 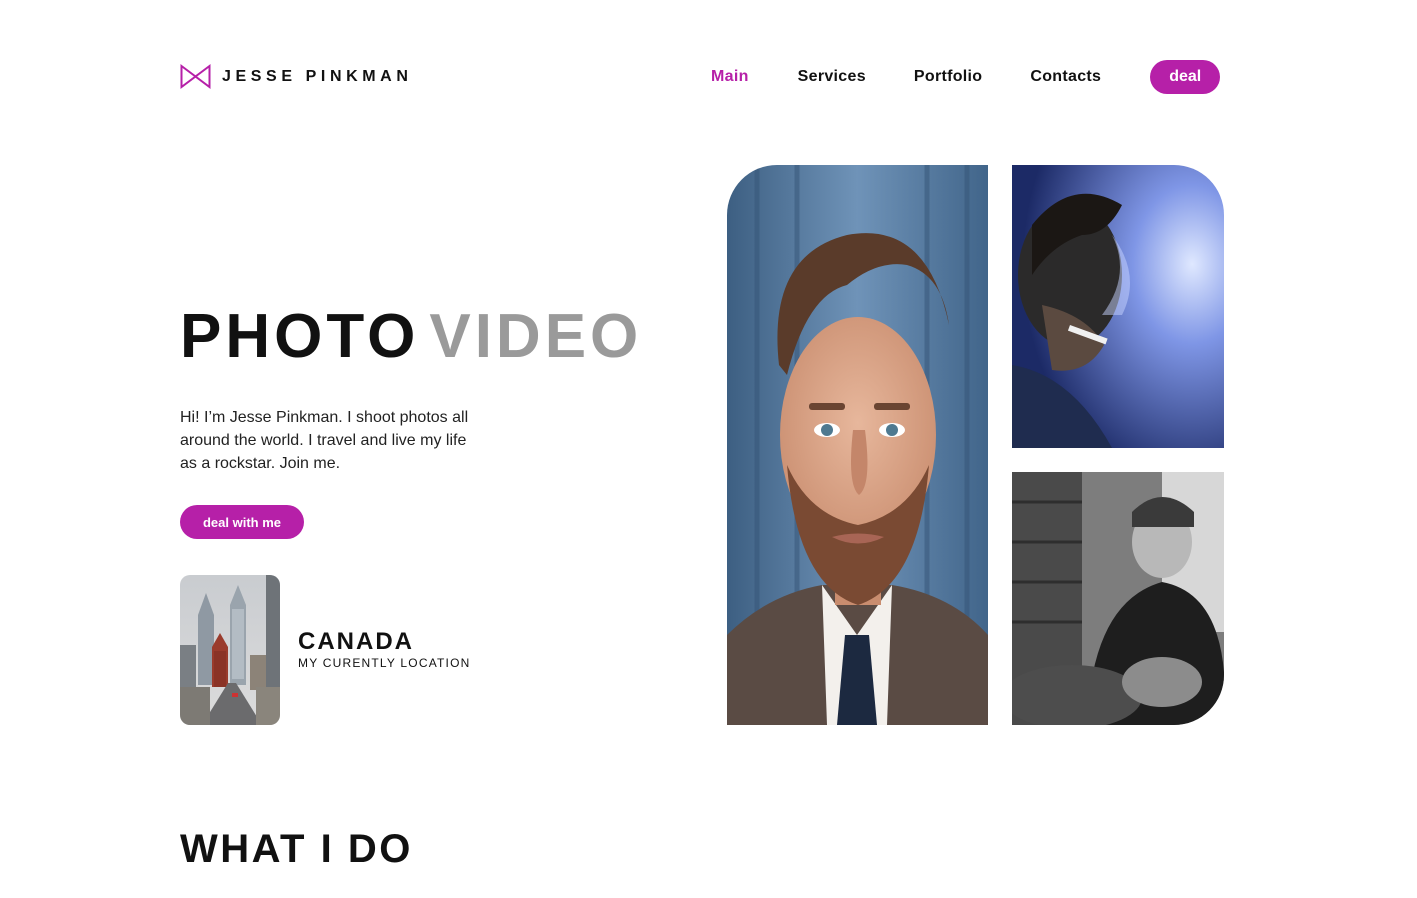 What do you see at coordinates (536, 336) in the screenshot?
I see `hero-title-video: VIDEO` at bounding box center [536, 336].